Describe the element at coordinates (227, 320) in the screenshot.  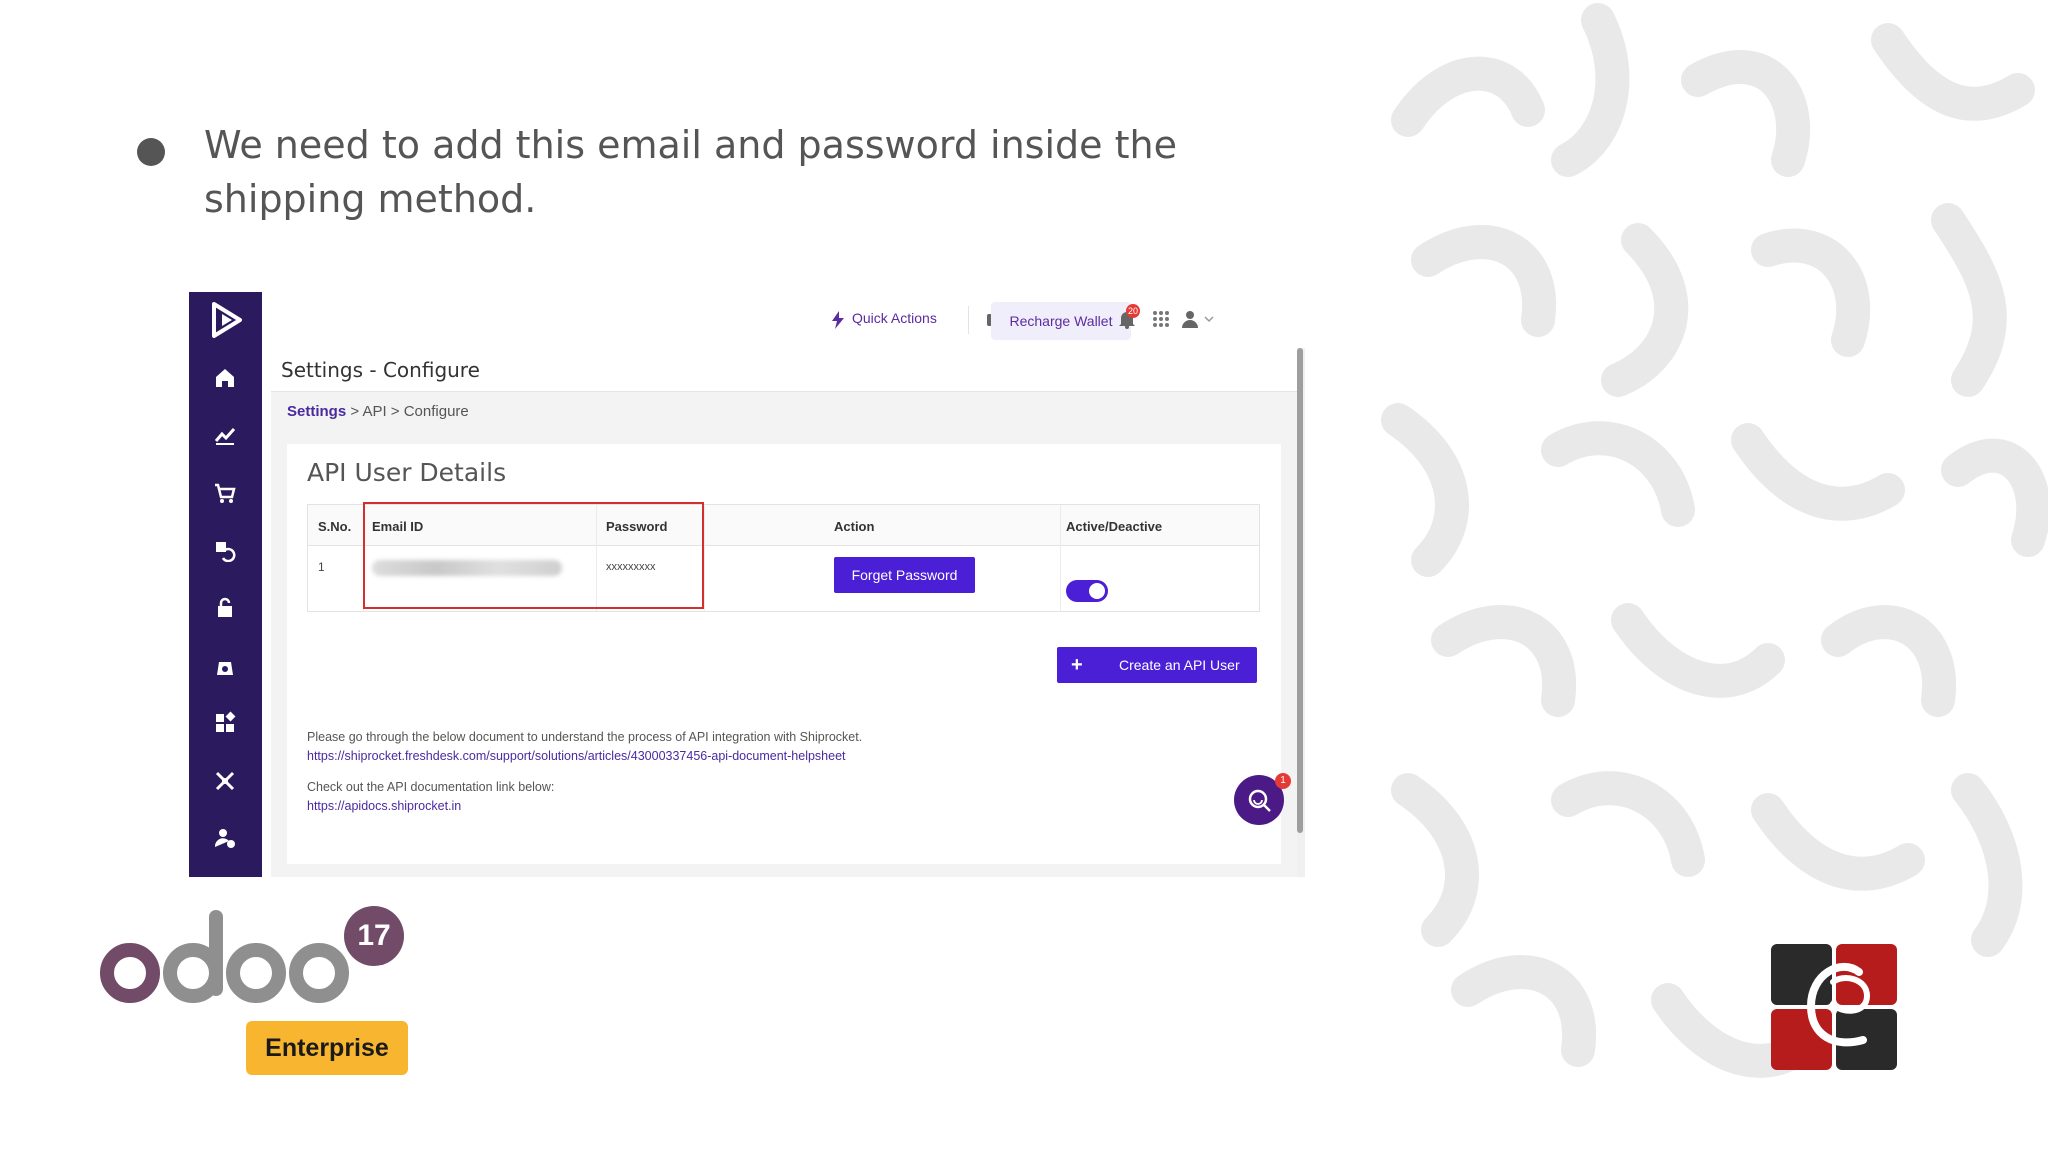
I see `shiprocket-logo-icon` at that location.